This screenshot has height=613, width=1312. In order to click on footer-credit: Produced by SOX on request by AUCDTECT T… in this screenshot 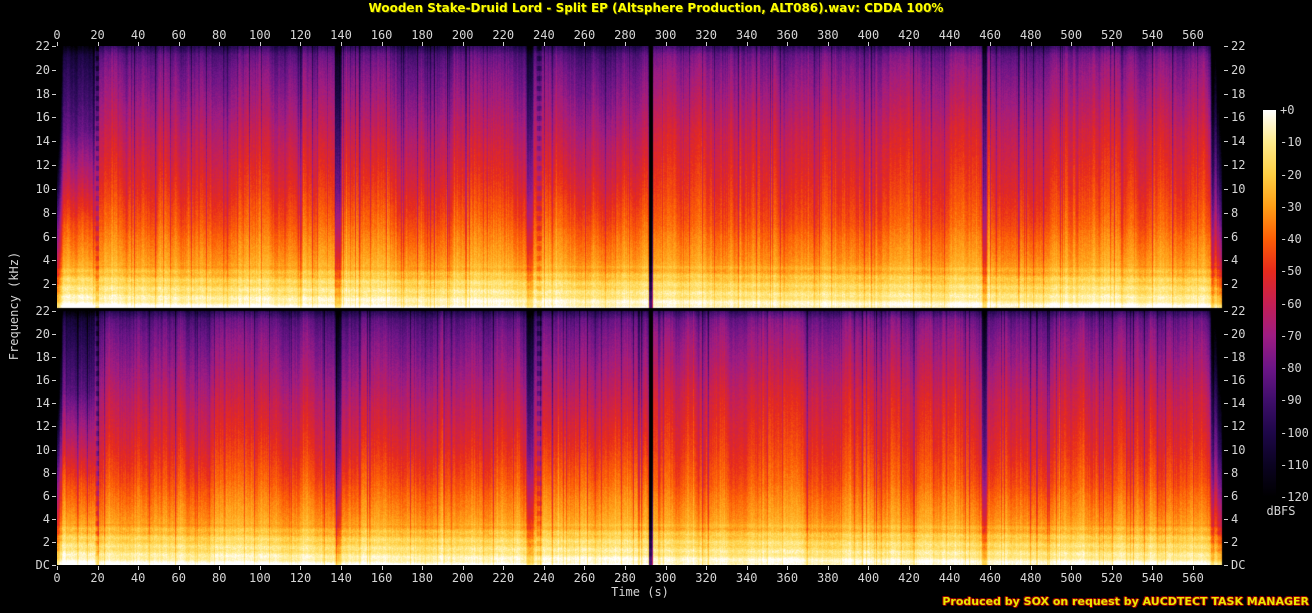, I will do `click(1125, 601)`.